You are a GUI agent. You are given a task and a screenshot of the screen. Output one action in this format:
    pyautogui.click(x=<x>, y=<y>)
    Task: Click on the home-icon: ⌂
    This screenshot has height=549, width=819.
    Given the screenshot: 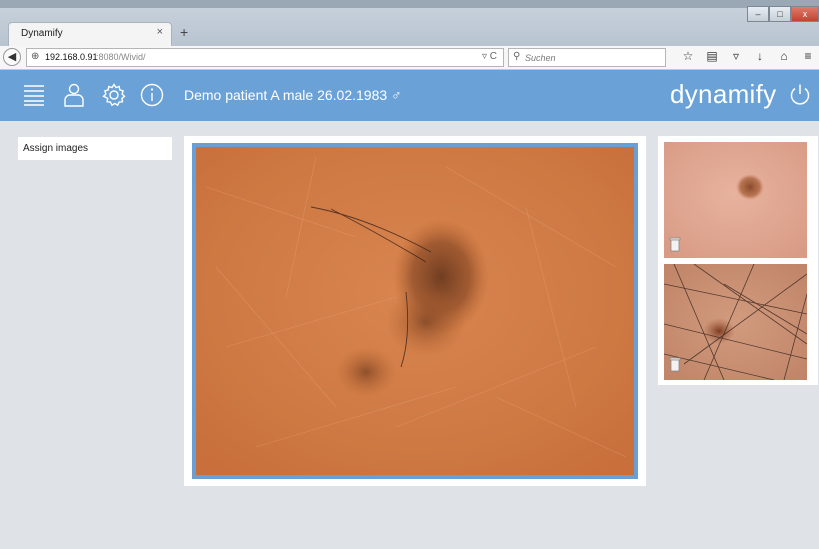 What is the action you would take?
    pyautogui.click(x=784, y=56)
    